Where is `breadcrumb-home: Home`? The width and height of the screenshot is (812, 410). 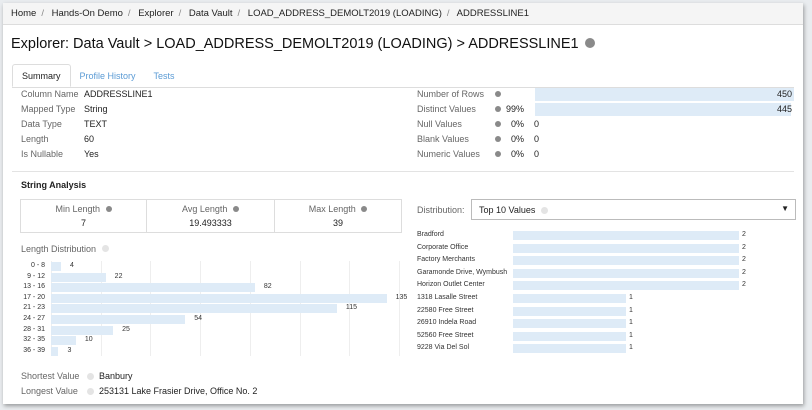 breadcrumb-home: Home is located at coordinates (23, 13).